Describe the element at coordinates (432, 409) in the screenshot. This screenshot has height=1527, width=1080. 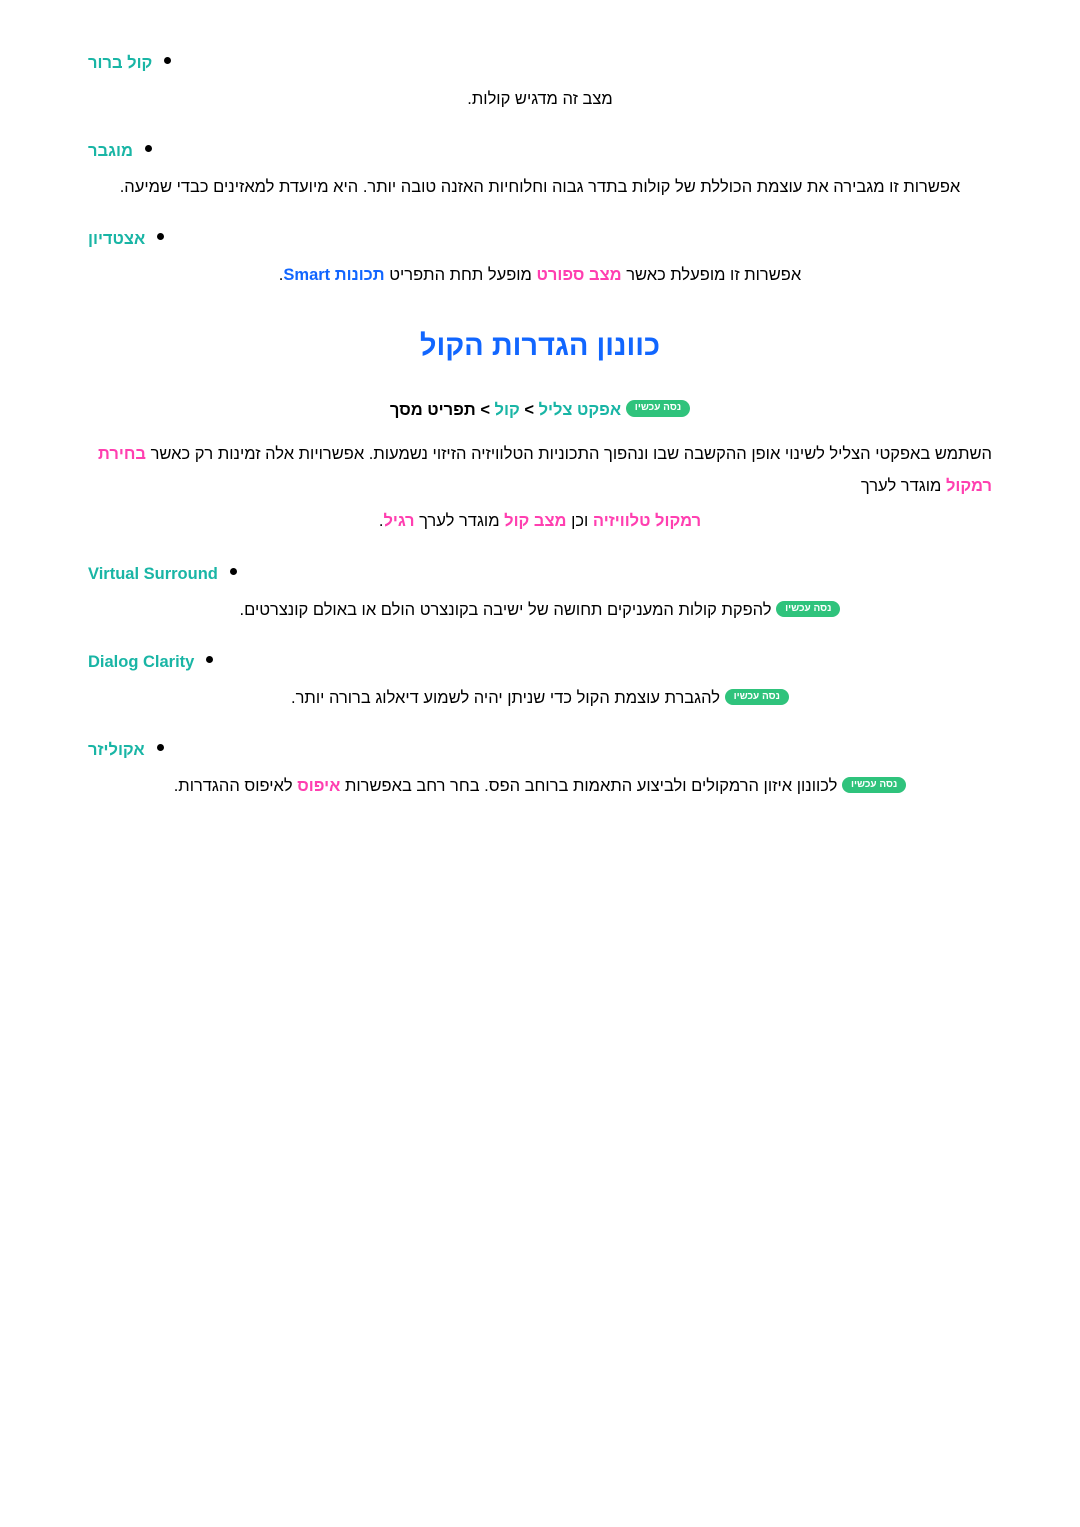
I see `menu-path-prefix: תפריט מסך` at that location.